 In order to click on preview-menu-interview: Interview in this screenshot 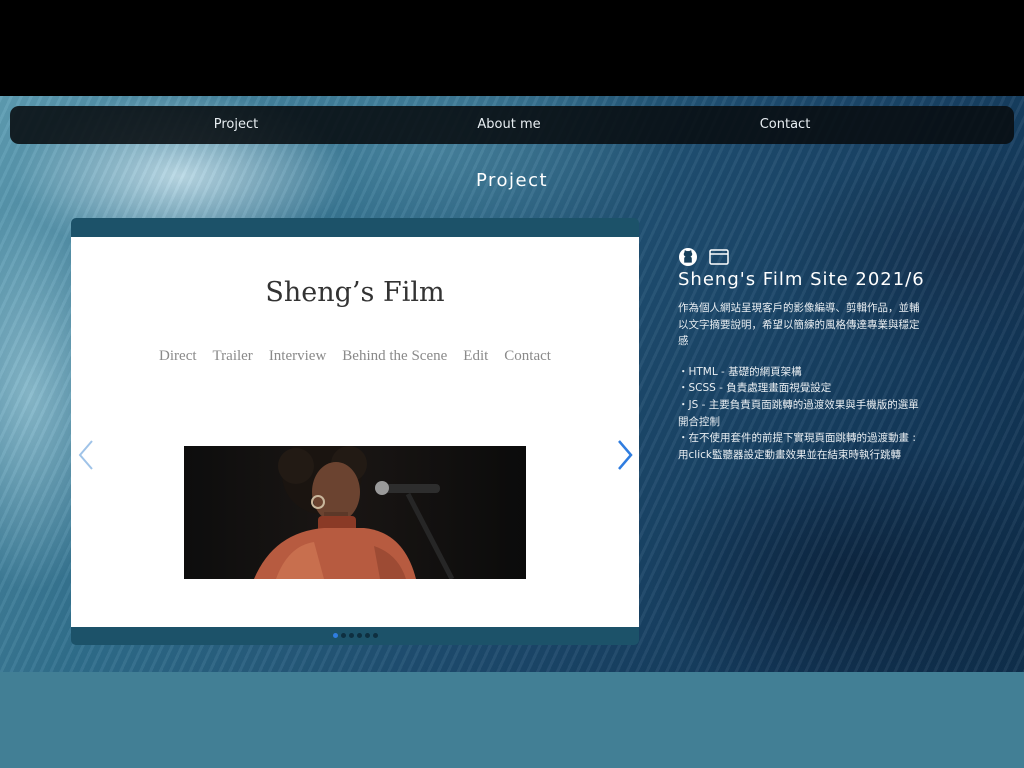, I will do `click(297, 356)`.